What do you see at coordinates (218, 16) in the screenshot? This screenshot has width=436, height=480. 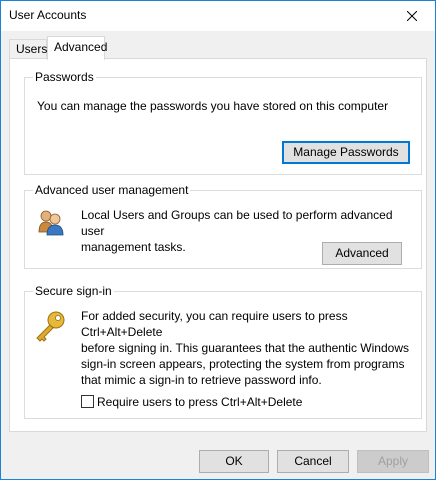 I see `title-bar: User Accounts` at bounding box center [218, 16].